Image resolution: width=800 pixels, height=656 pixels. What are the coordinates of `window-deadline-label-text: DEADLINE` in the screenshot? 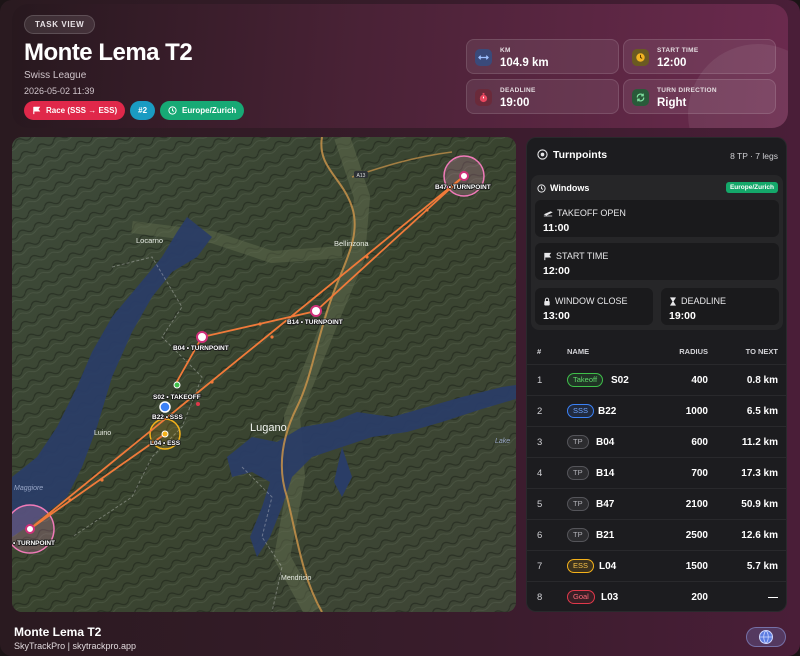 It's located at (704, 301).